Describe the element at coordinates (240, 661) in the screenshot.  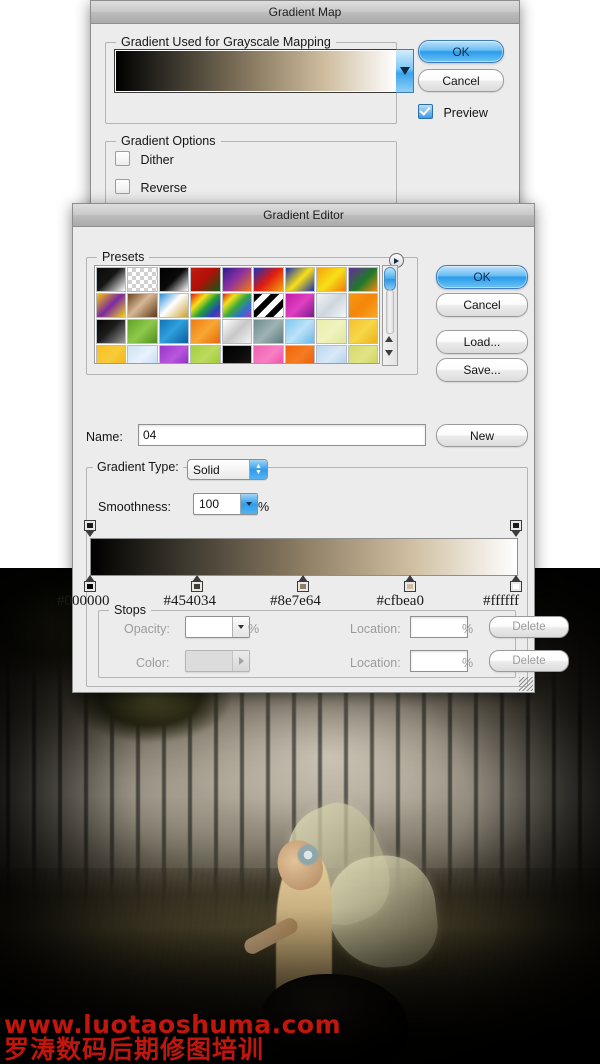
I see `chevron-right-icon` at that location.